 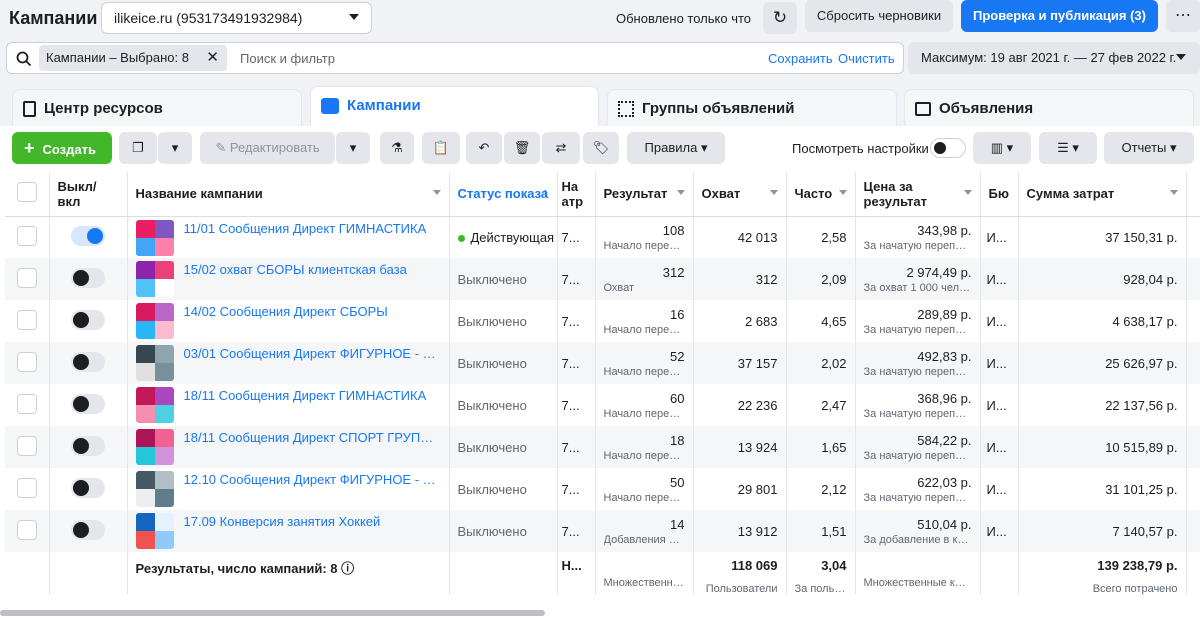 What do you see at coordinates (821, 194) in the screenshot?
I see `col-frequency: Часто` at bounding box center [821, 194].